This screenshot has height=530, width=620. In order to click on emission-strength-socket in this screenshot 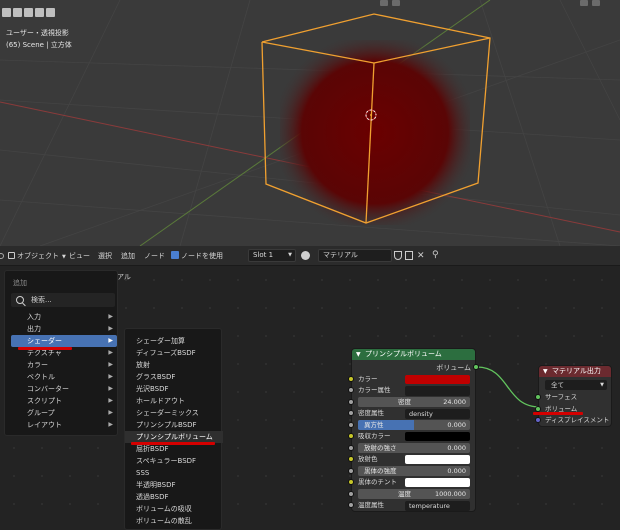, I will do `click(351, 448)`.